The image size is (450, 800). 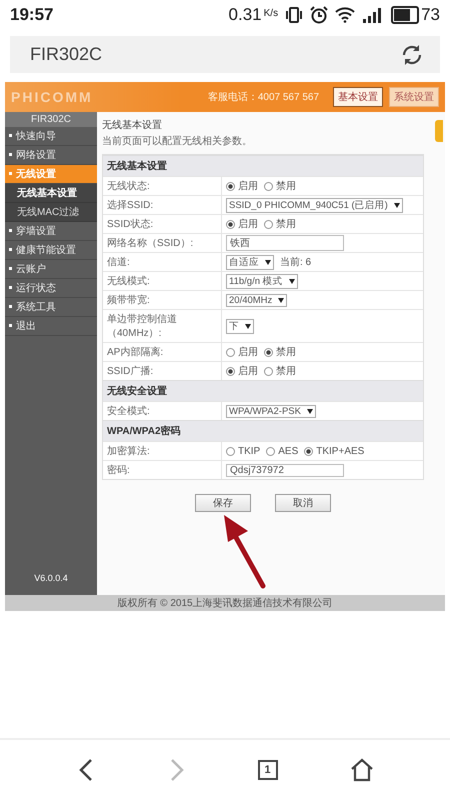 What do you see at coordinates (162, 352) in the screenshot?
I see `field-label: AP内部隔离:` at bounding box center [162, 352].